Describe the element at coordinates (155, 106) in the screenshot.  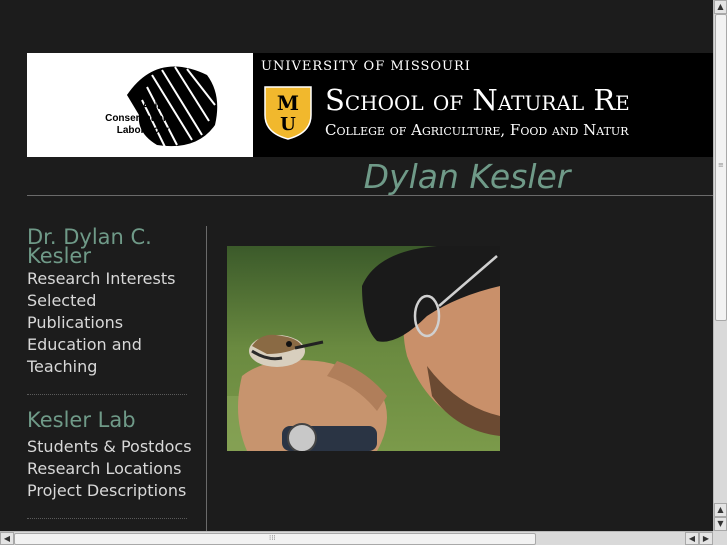
I see `lab-name-line1: Avian` at that location.